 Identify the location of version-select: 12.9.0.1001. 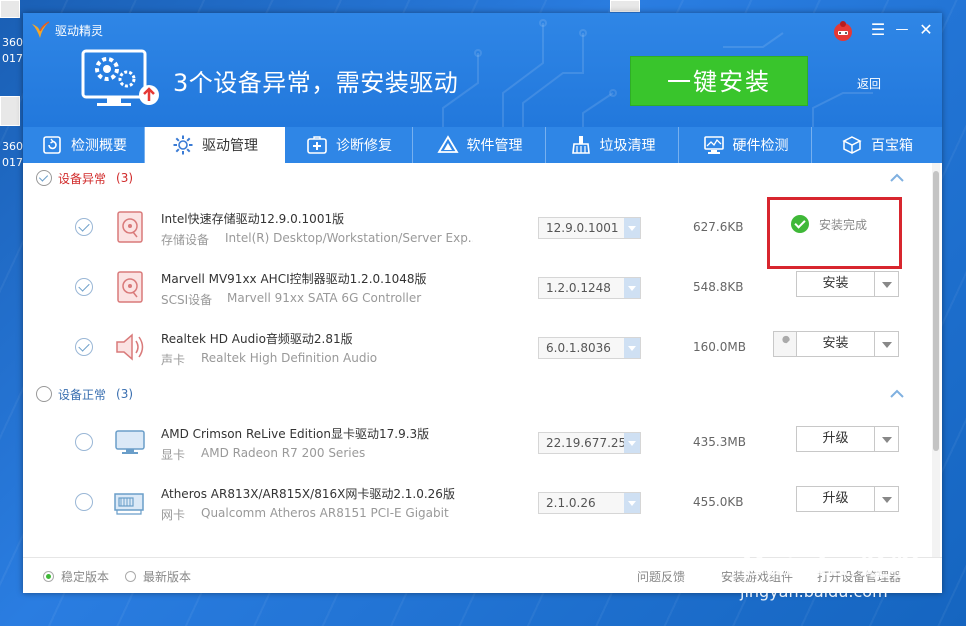
(589, 228).